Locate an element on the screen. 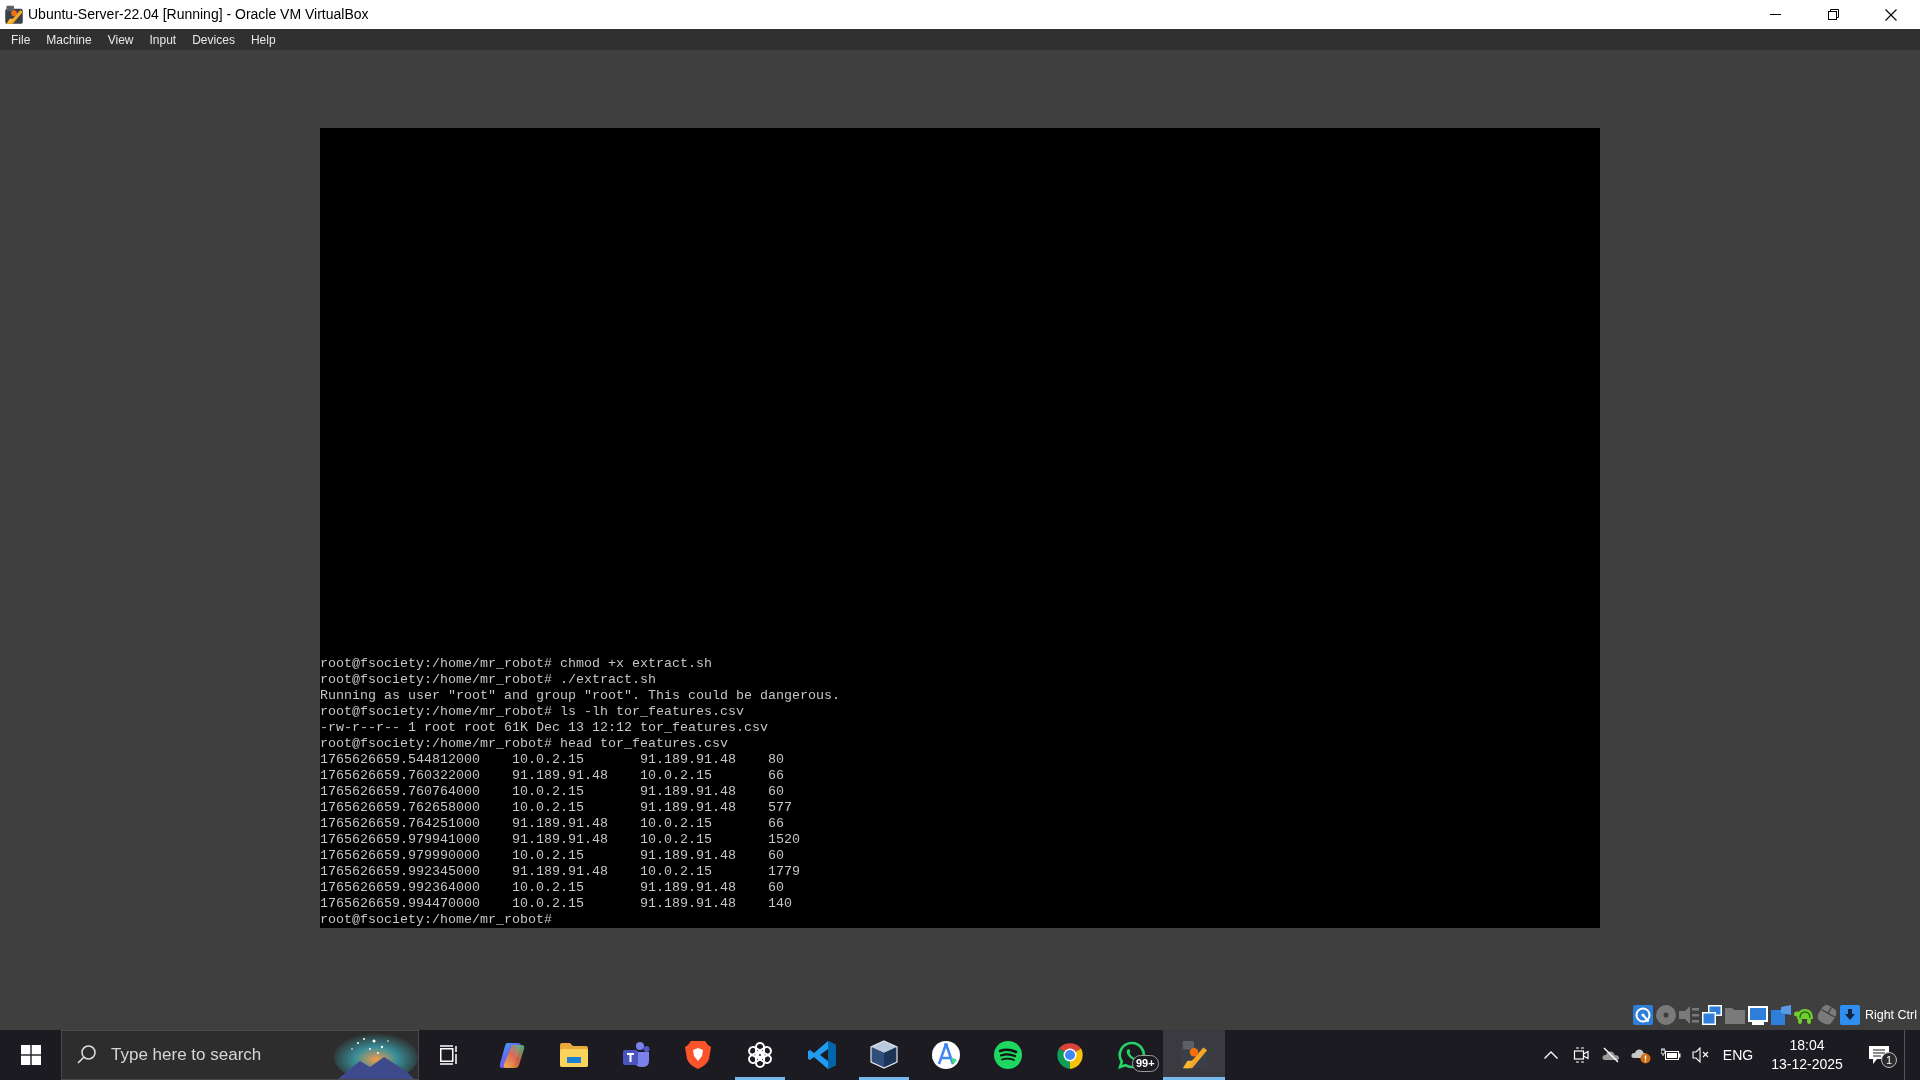 This screenshot has height=1080, width=1920. screens-icon is located at coordinates (1711, 1015).